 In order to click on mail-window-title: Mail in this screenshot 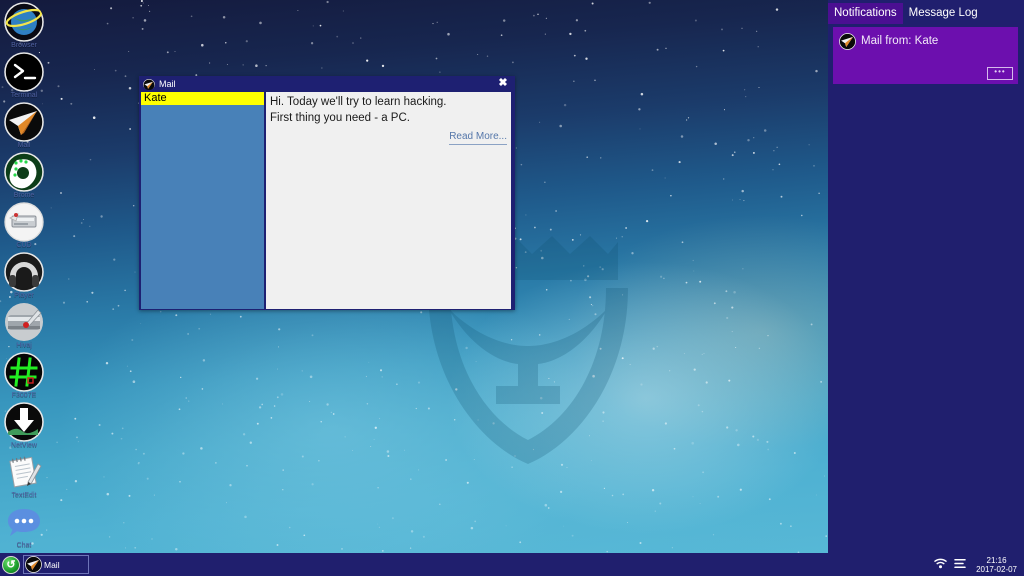, I will do `click(167, 83)`.